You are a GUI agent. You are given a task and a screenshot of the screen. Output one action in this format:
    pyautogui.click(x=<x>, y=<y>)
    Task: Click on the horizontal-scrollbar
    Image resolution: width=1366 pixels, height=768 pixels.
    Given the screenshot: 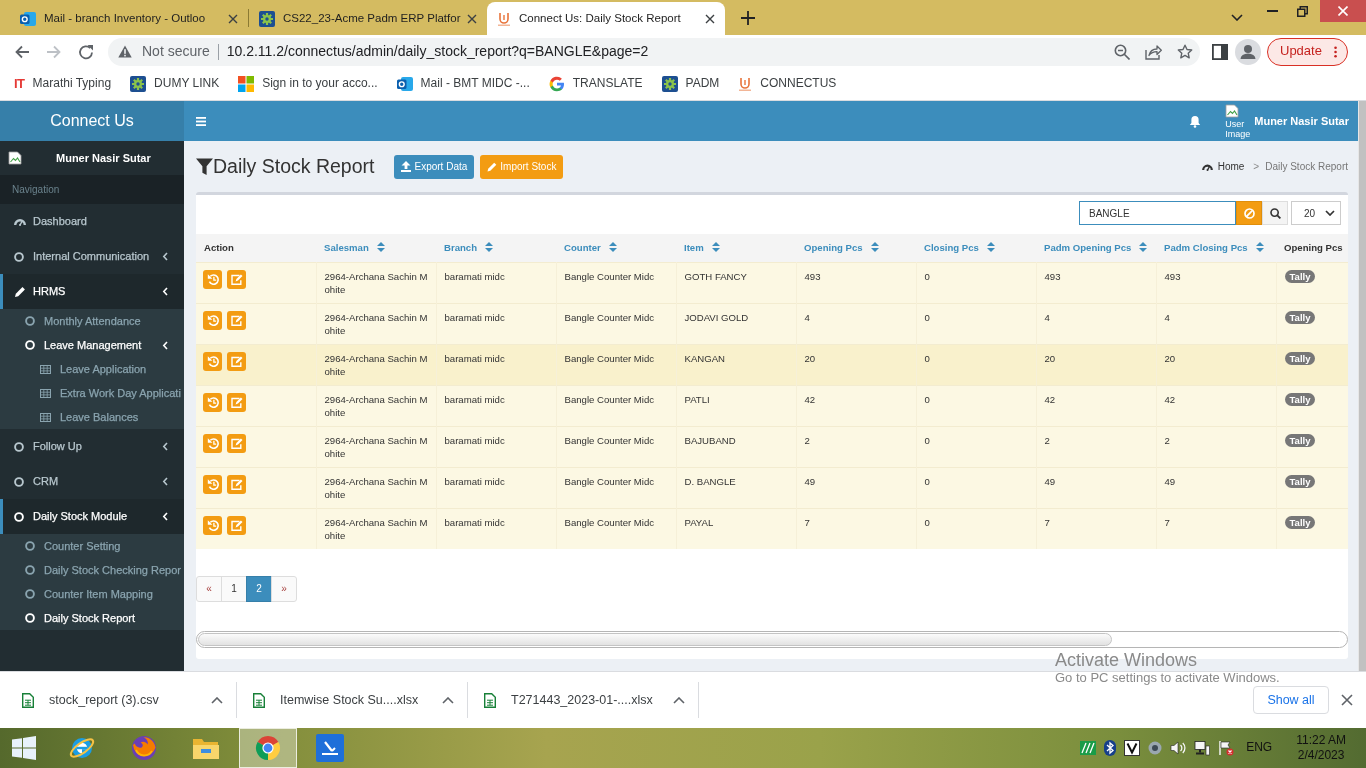 What is the action you would take?
    pyautogui.click(x=772, y=639)
    